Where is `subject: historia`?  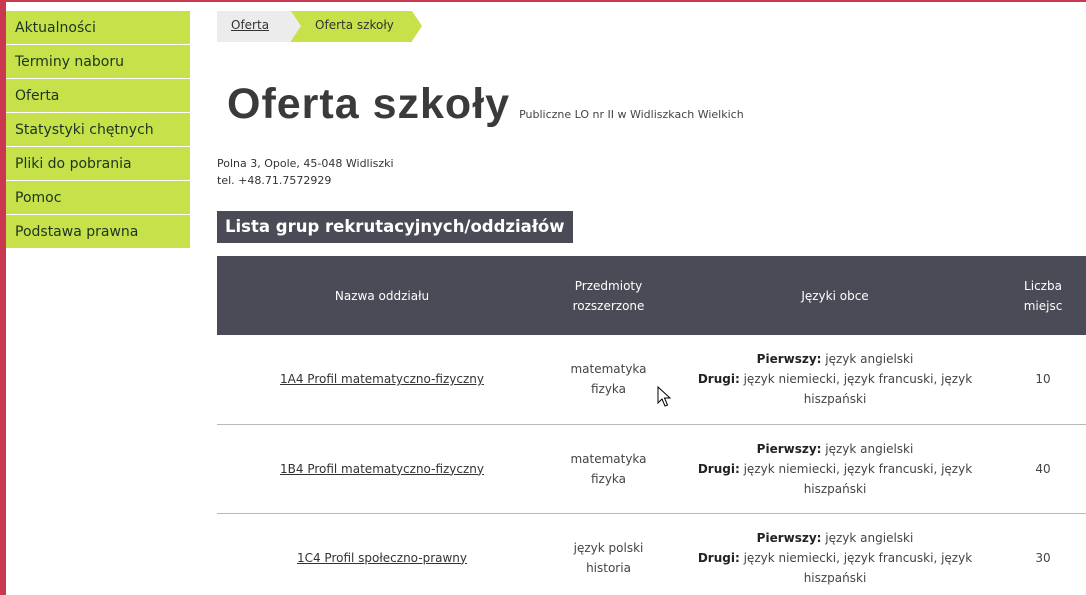 subject: historia is located at coordinates (608, 567).